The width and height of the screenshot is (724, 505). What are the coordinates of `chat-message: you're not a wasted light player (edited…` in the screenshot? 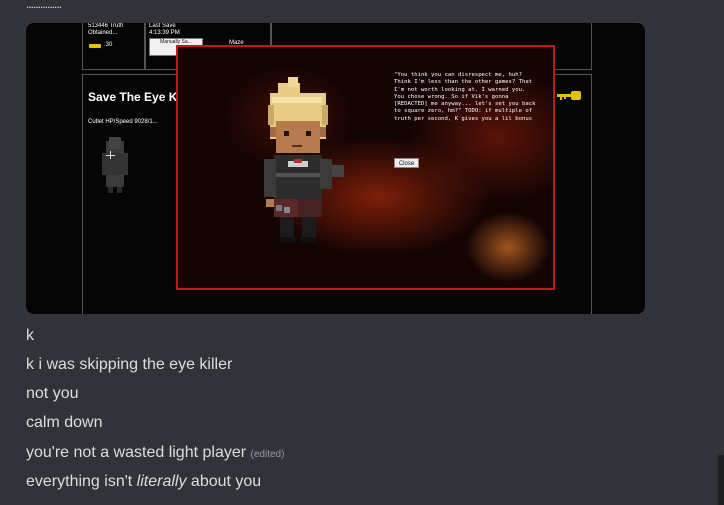 It's located at (155, 452).